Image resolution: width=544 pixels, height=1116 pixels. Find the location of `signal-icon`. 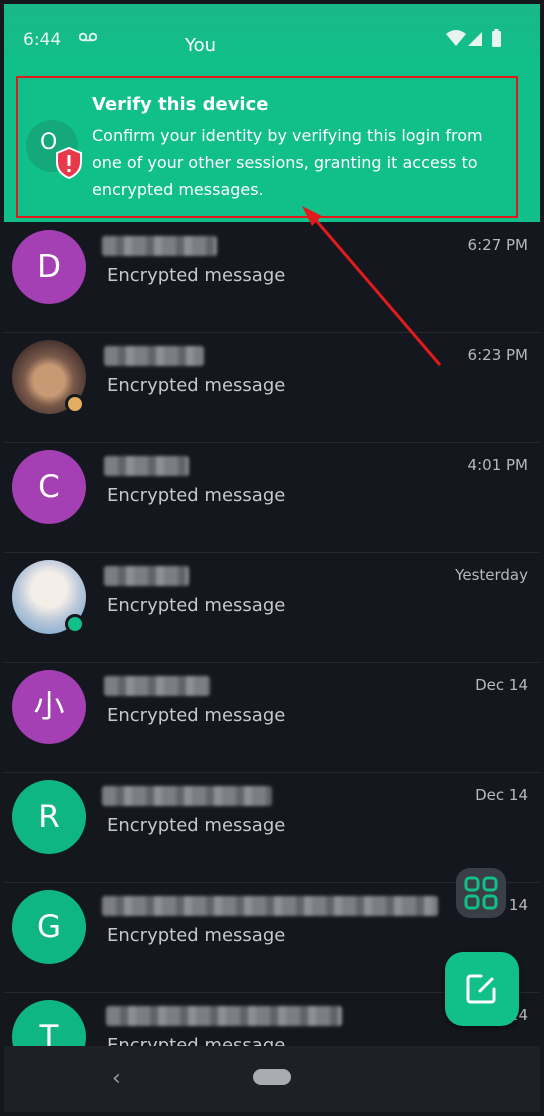

signal-icon is located at coordinates (475, 39).